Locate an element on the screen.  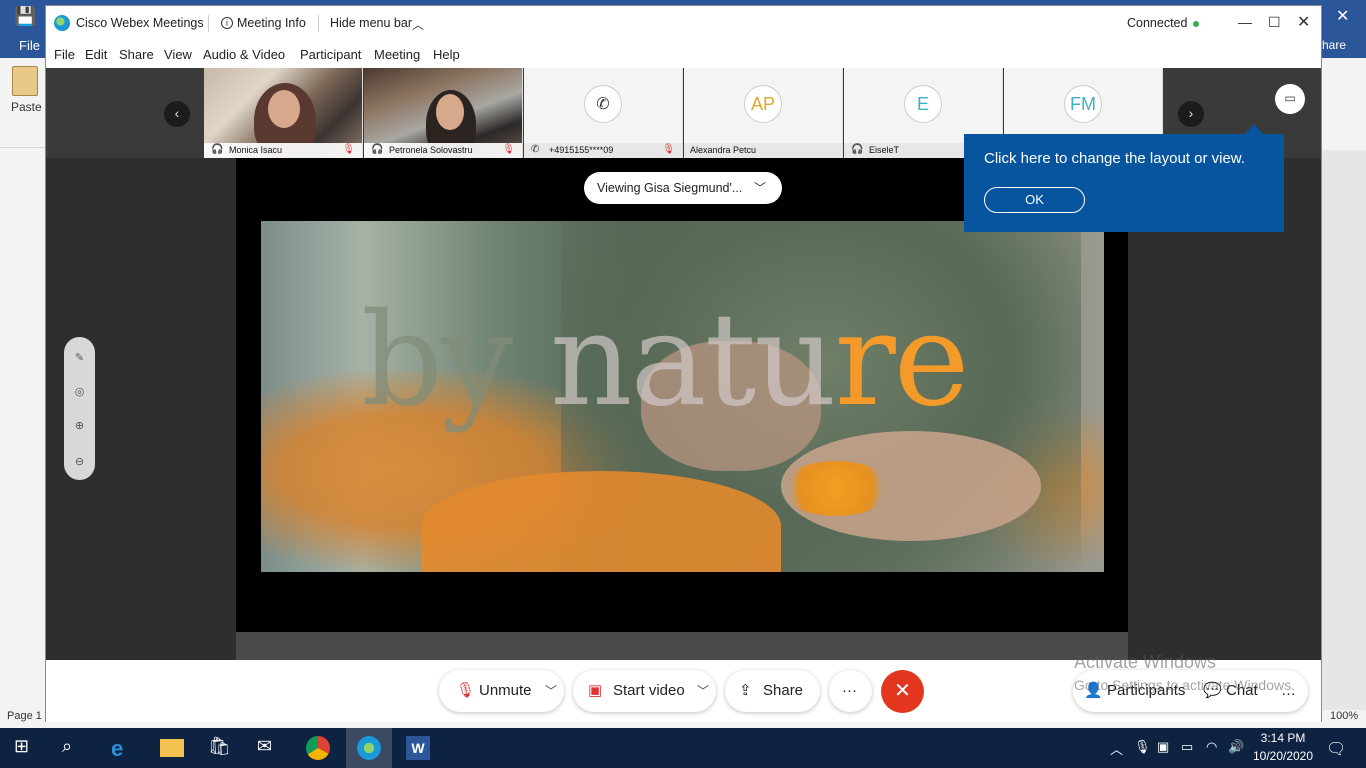
word-paste-group: Paste is located at coordinates (22, 103).